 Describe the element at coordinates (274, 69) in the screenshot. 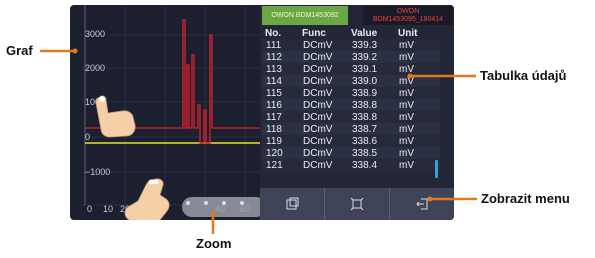

I see `cell-no: 113` at that location.